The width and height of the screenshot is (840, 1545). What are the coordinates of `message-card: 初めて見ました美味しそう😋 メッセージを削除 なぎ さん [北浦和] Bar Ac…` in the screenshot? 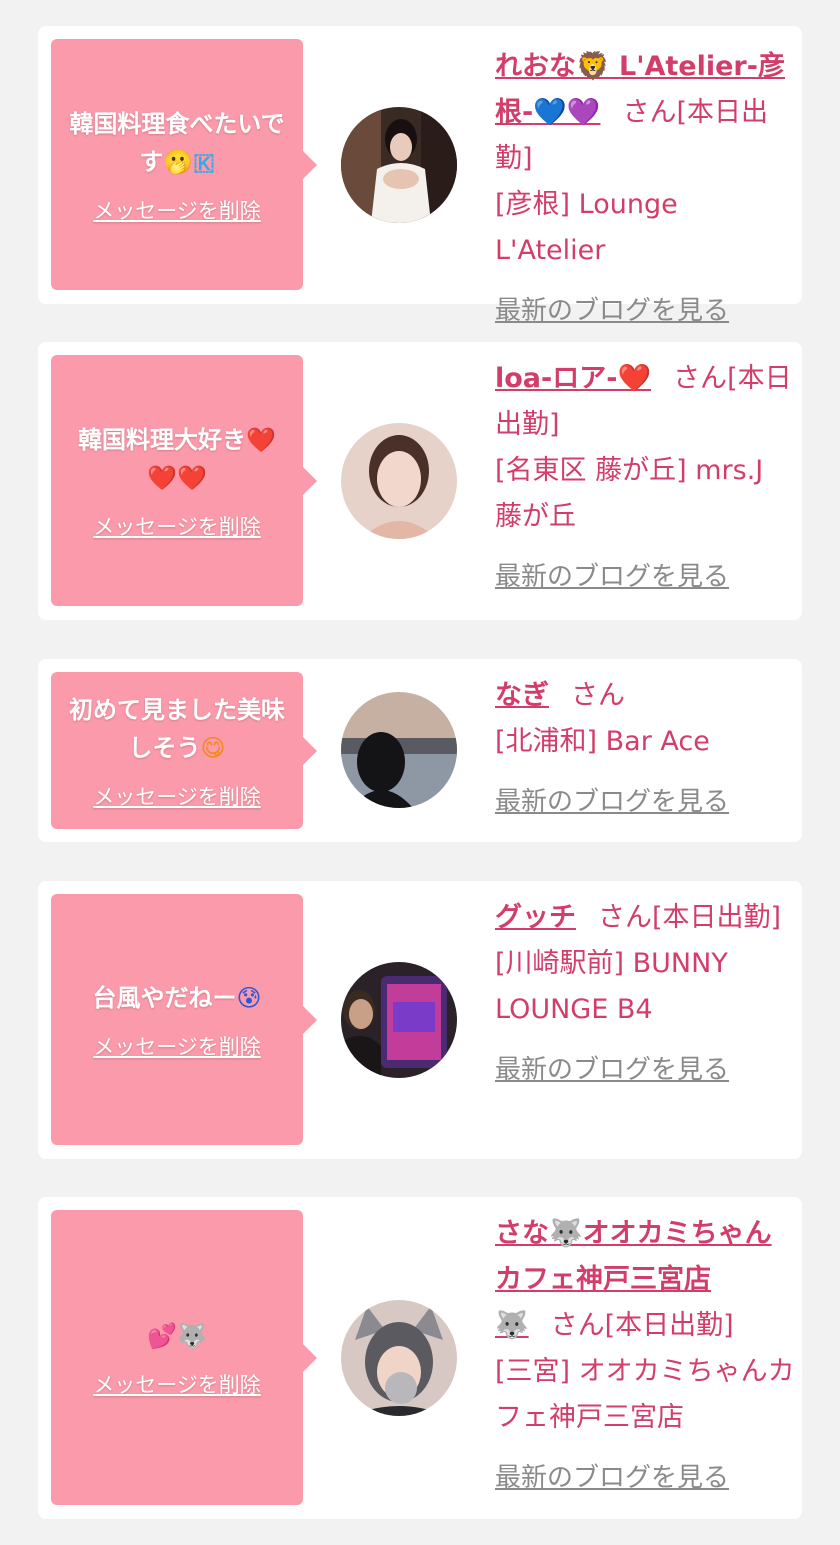 It's located at (420, 750).